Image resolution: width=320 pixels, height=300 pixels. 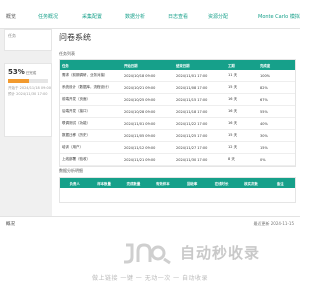 What do you see at coordinates (276, 65) in the screenshot?
I see `task-table-header-cell: 完成度` at bounding box center [276, 65].